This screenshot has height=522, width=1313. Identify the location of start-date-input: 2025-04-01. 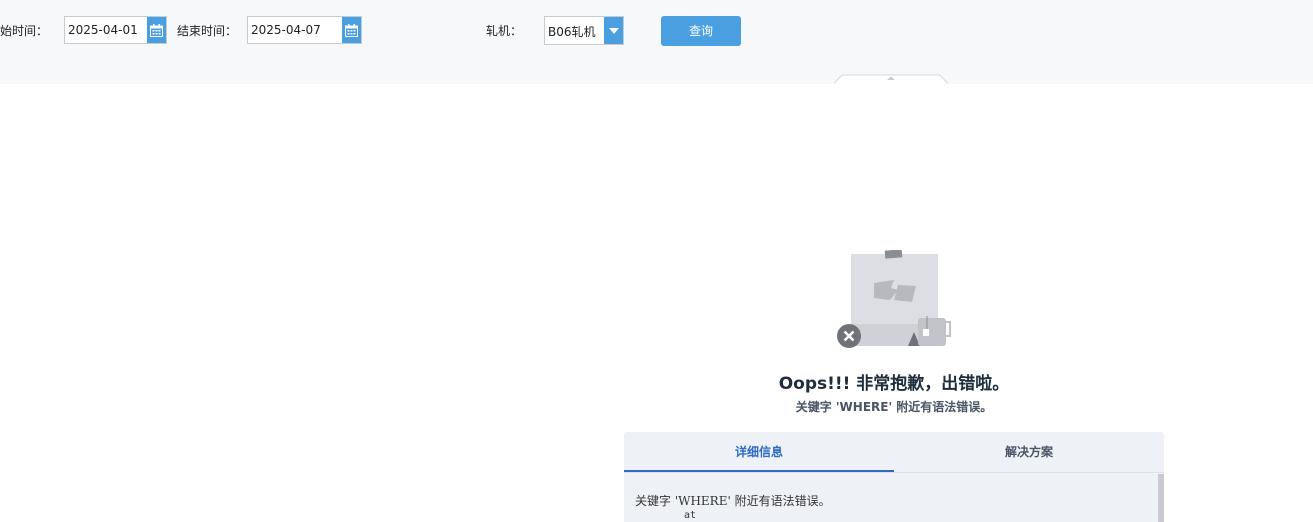
(115, 30).